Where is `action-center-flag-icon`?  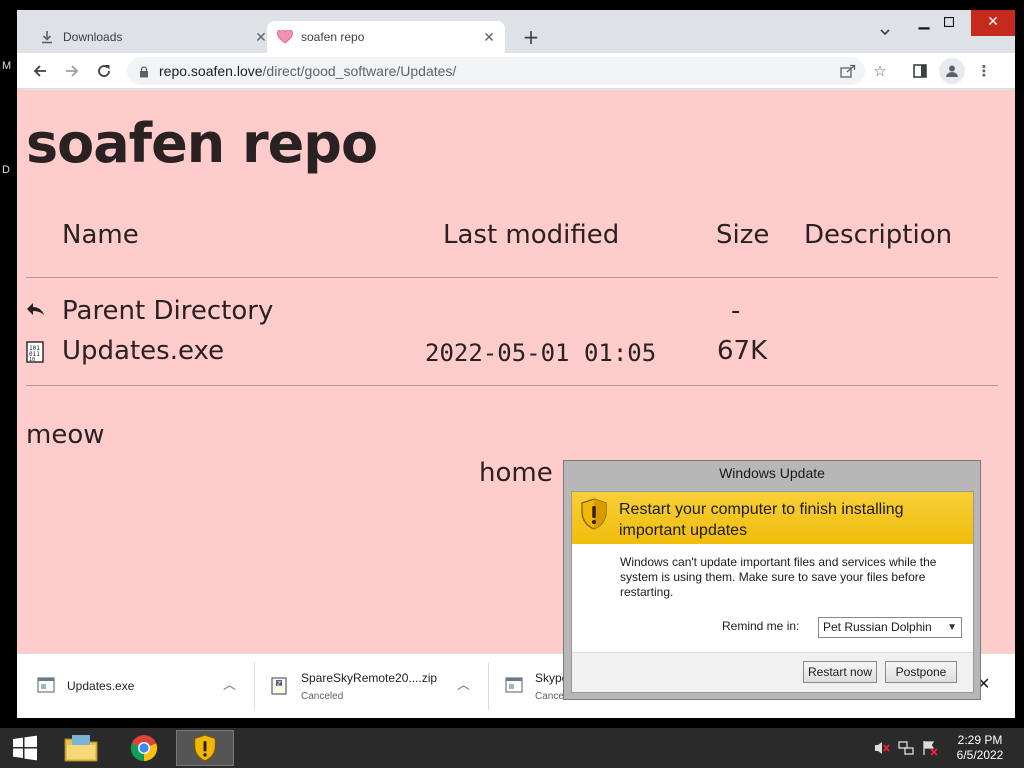 action-center-flag-icon is located at coordinates (930, 748).